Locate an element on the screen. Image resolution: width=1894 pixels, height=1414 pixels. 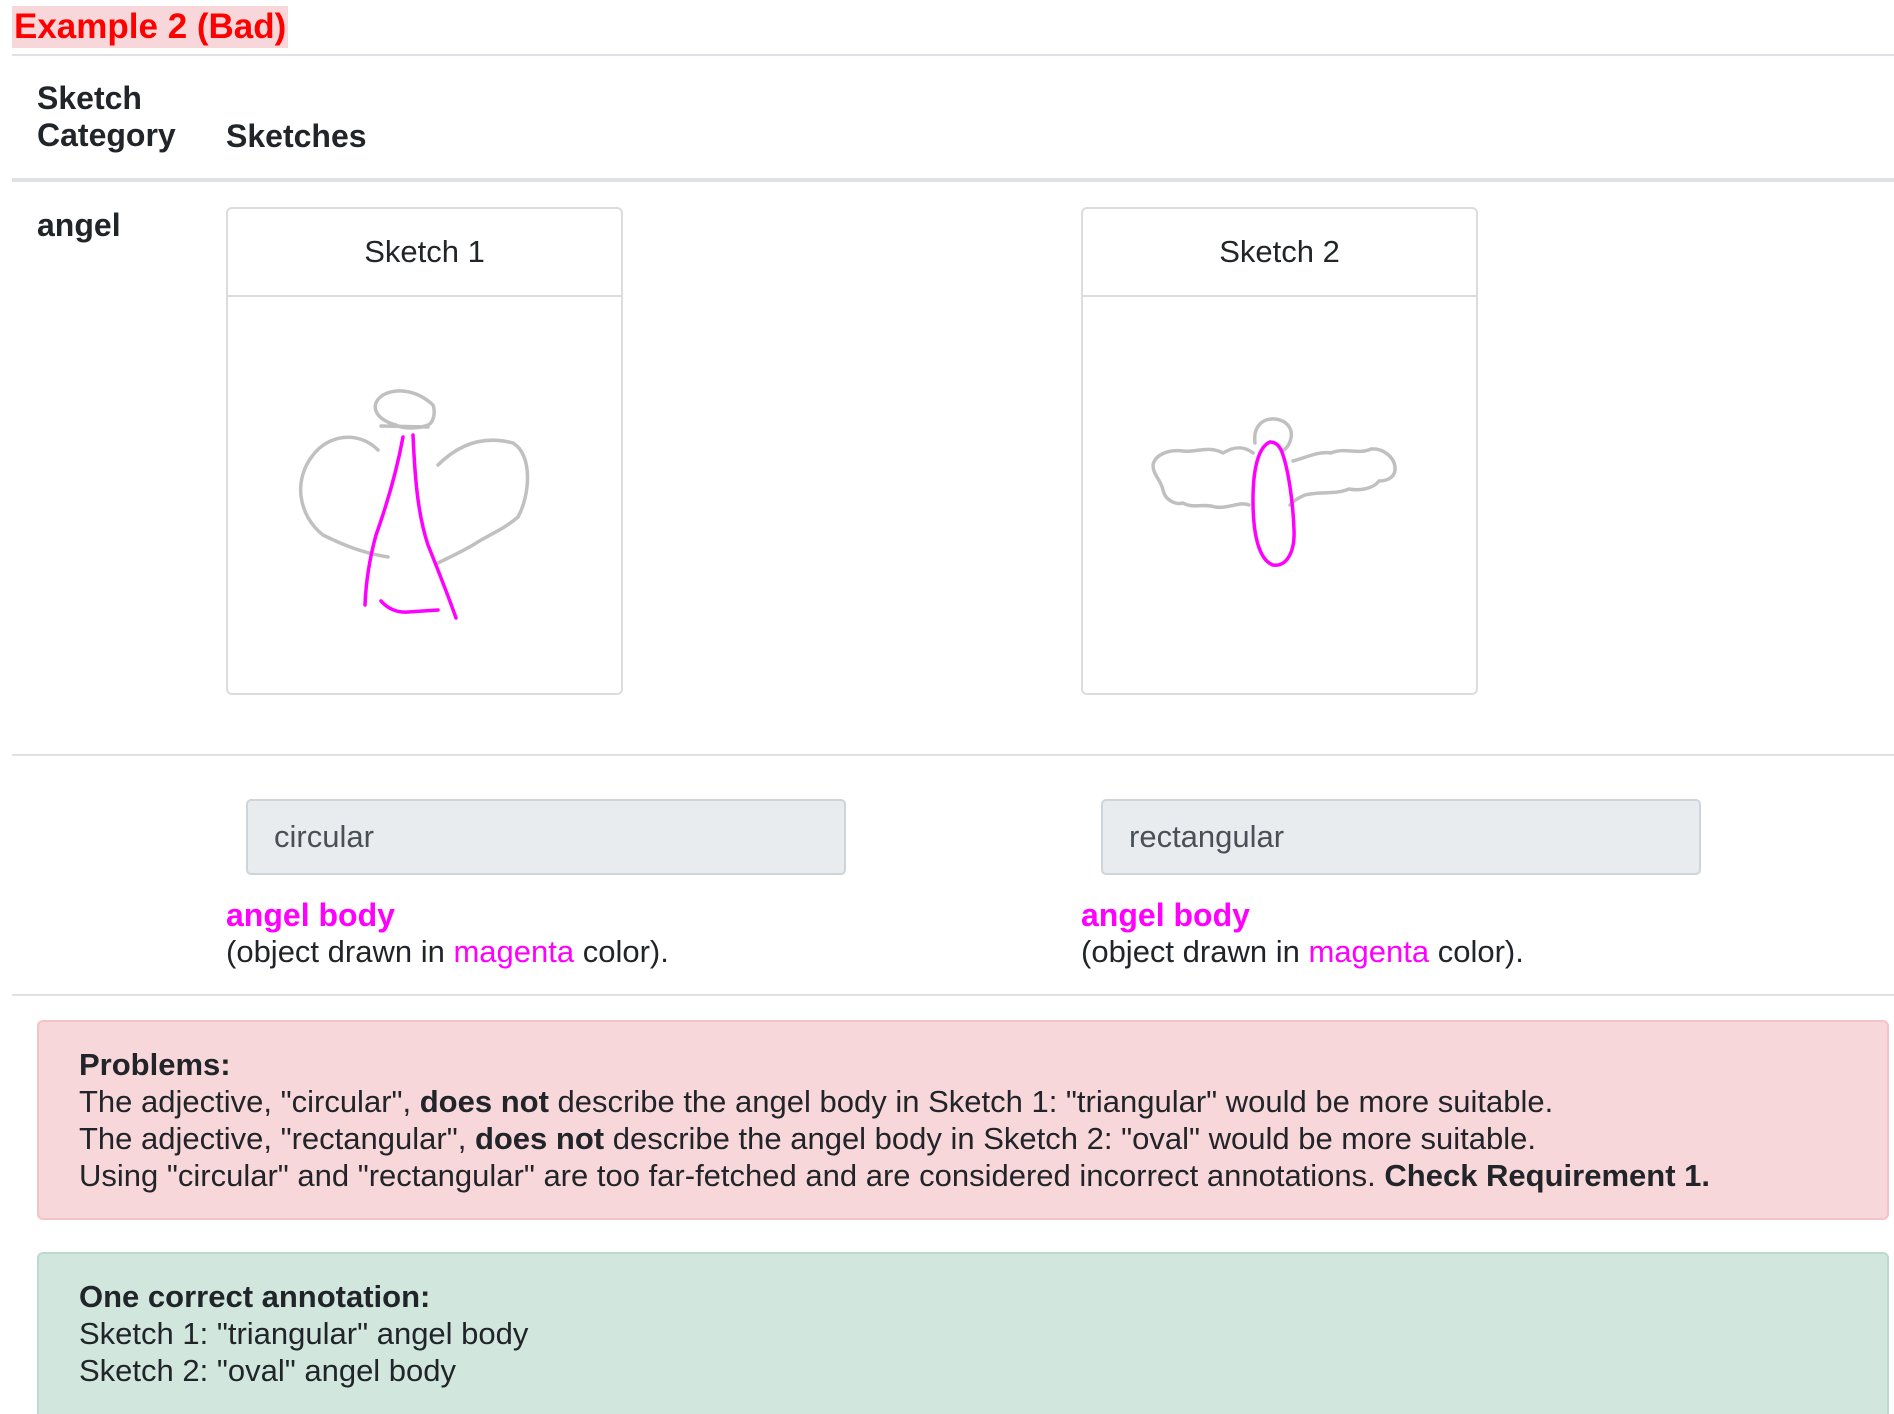
part-description-2: (object drawn in magenta color). is located at coordinates (1302, 952).